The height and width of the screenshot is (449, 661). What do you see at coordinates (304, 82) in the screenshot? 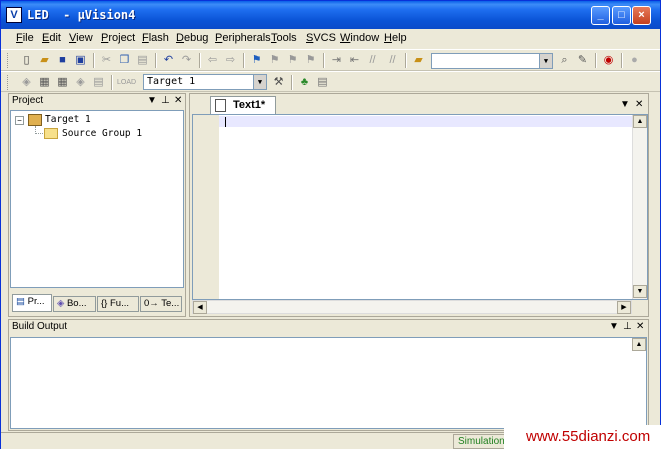
I see `manage-components-icon: ♣` at bounding box center [304, 82].